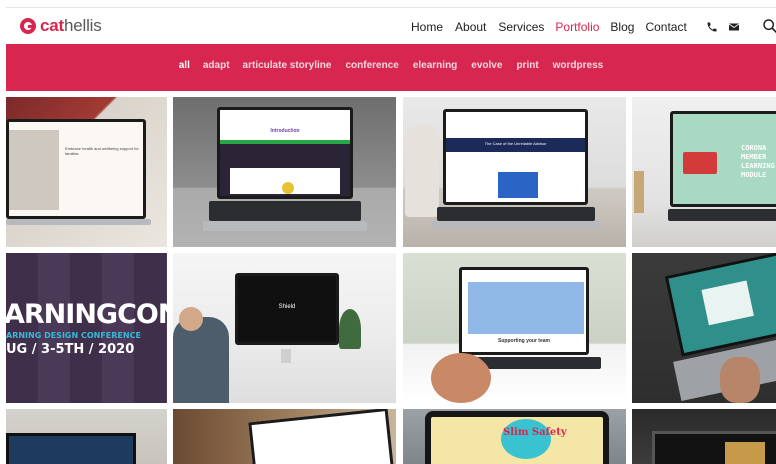  What do you see at coordinates (769, 26) in the screenshot?
I see `search-icon` at bounding box center [769, 26].